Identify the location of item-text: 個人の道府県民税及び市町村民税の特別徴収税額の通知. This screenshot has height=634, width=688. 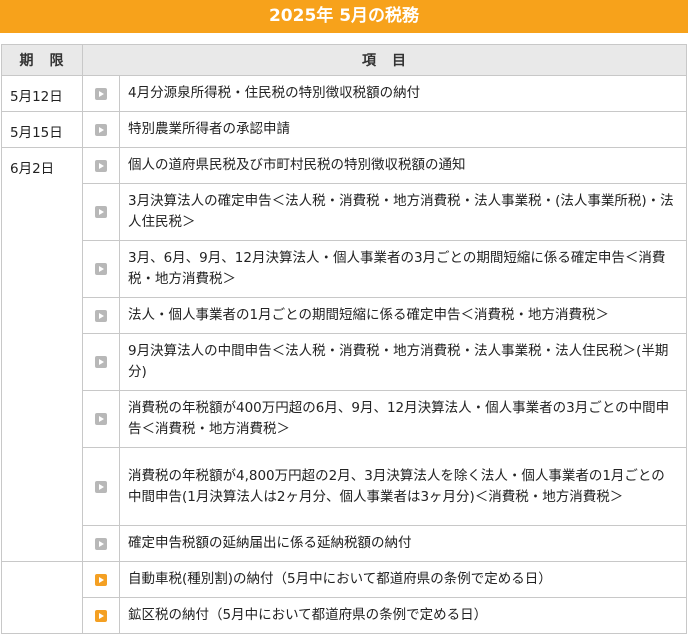
(403, 165).